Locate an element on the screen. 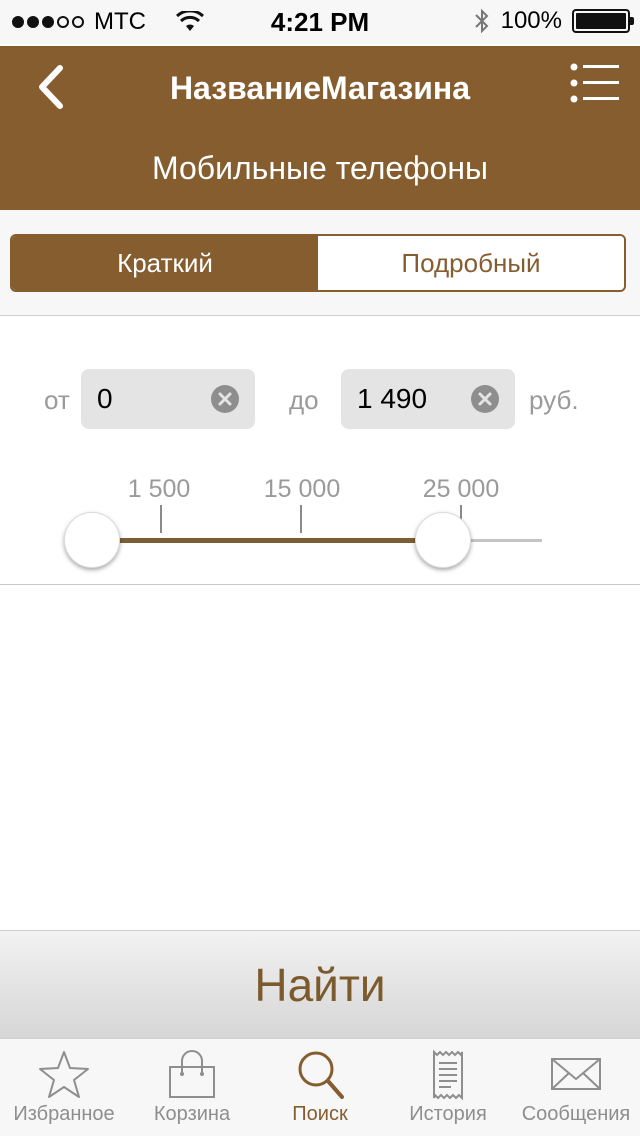  battery-fill is located at coordinates (601, 21).